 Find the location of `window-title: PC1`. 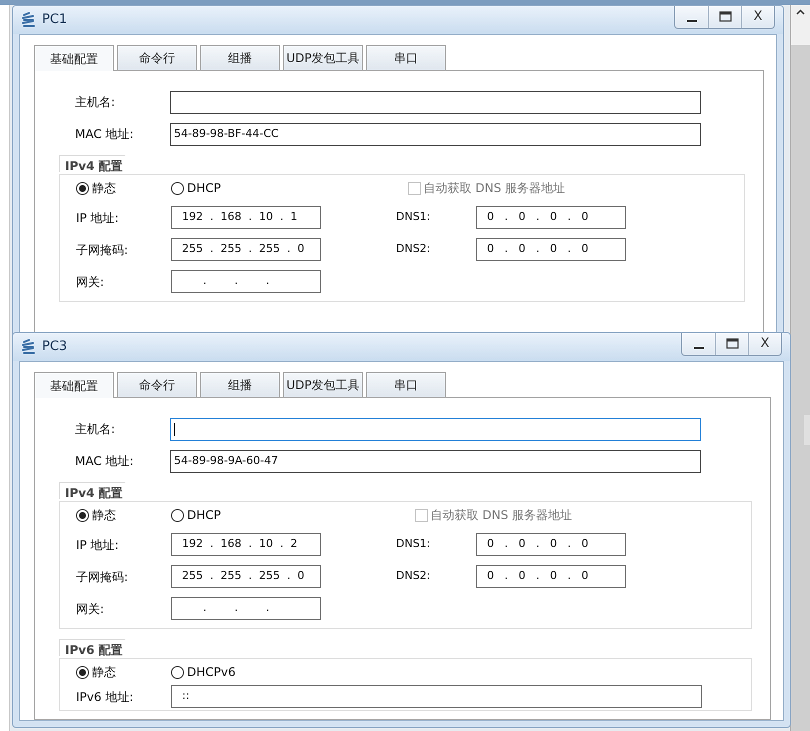

window-title: PC1 is located at coordinates (55, 20).